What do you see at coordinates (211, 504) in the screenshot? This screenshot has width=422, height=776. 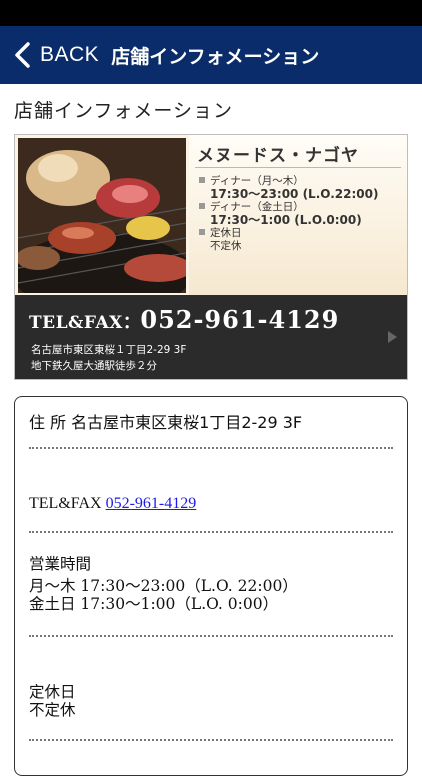 I see `tel-row: TEL&FAX 052-961-4129` at bounding box center [211, 504].